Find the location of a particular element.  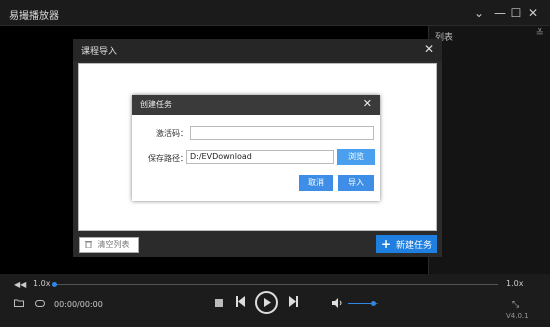

clear-list-button: 清空列表 is located at coordinates (109, 245).